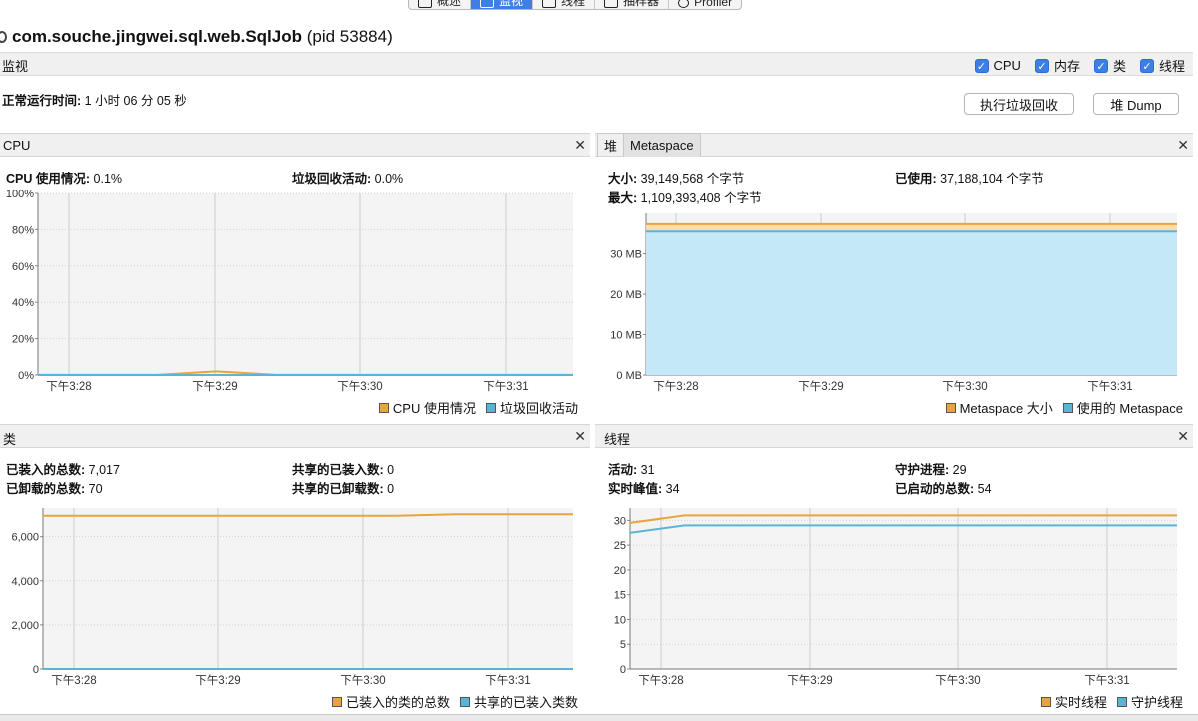  Describe the element at coordinates (1119, 66) in the screenshot. I see `toggle-classes-label: 类` at that location.